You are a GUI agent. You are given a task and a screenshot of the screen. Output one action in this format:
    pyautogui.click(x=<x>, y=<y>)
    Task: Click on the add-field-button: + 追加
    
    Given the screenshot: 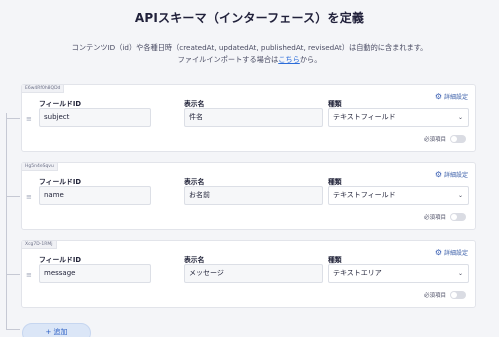 What is the action you would take?
    pyautogui.click(x=56, y=330)
    